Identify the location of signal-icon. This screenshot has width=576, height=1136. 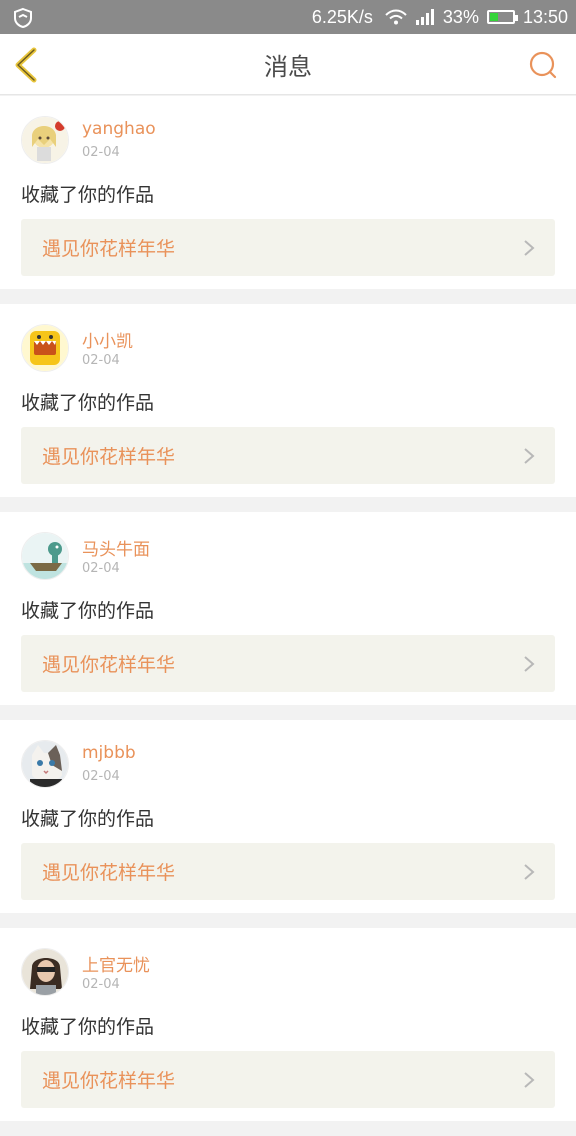
(424, 17).